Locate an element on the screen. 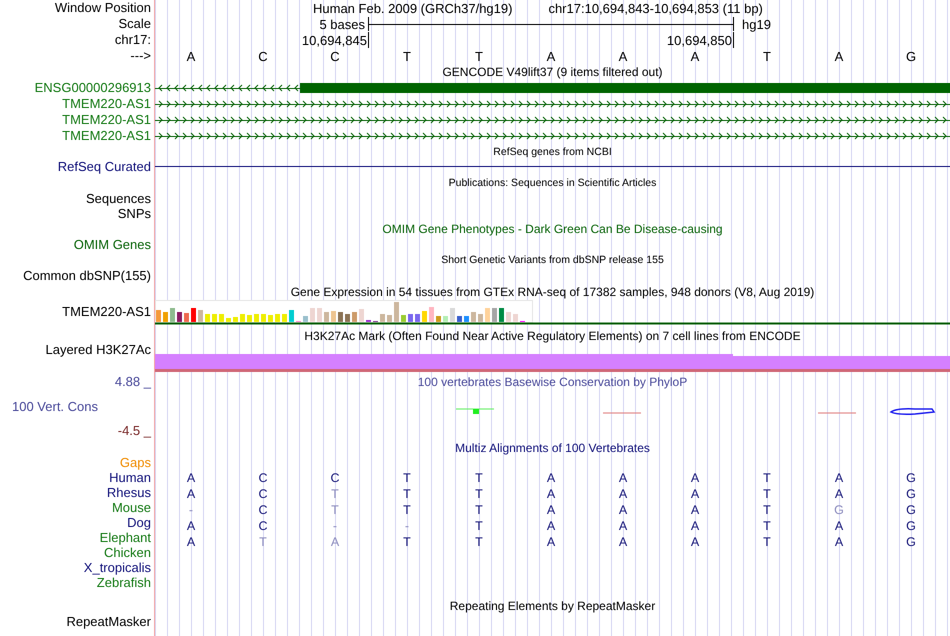 This screenshot has height=636, width=950. assembly-text: hg19 is located at coordinates (756, 24).